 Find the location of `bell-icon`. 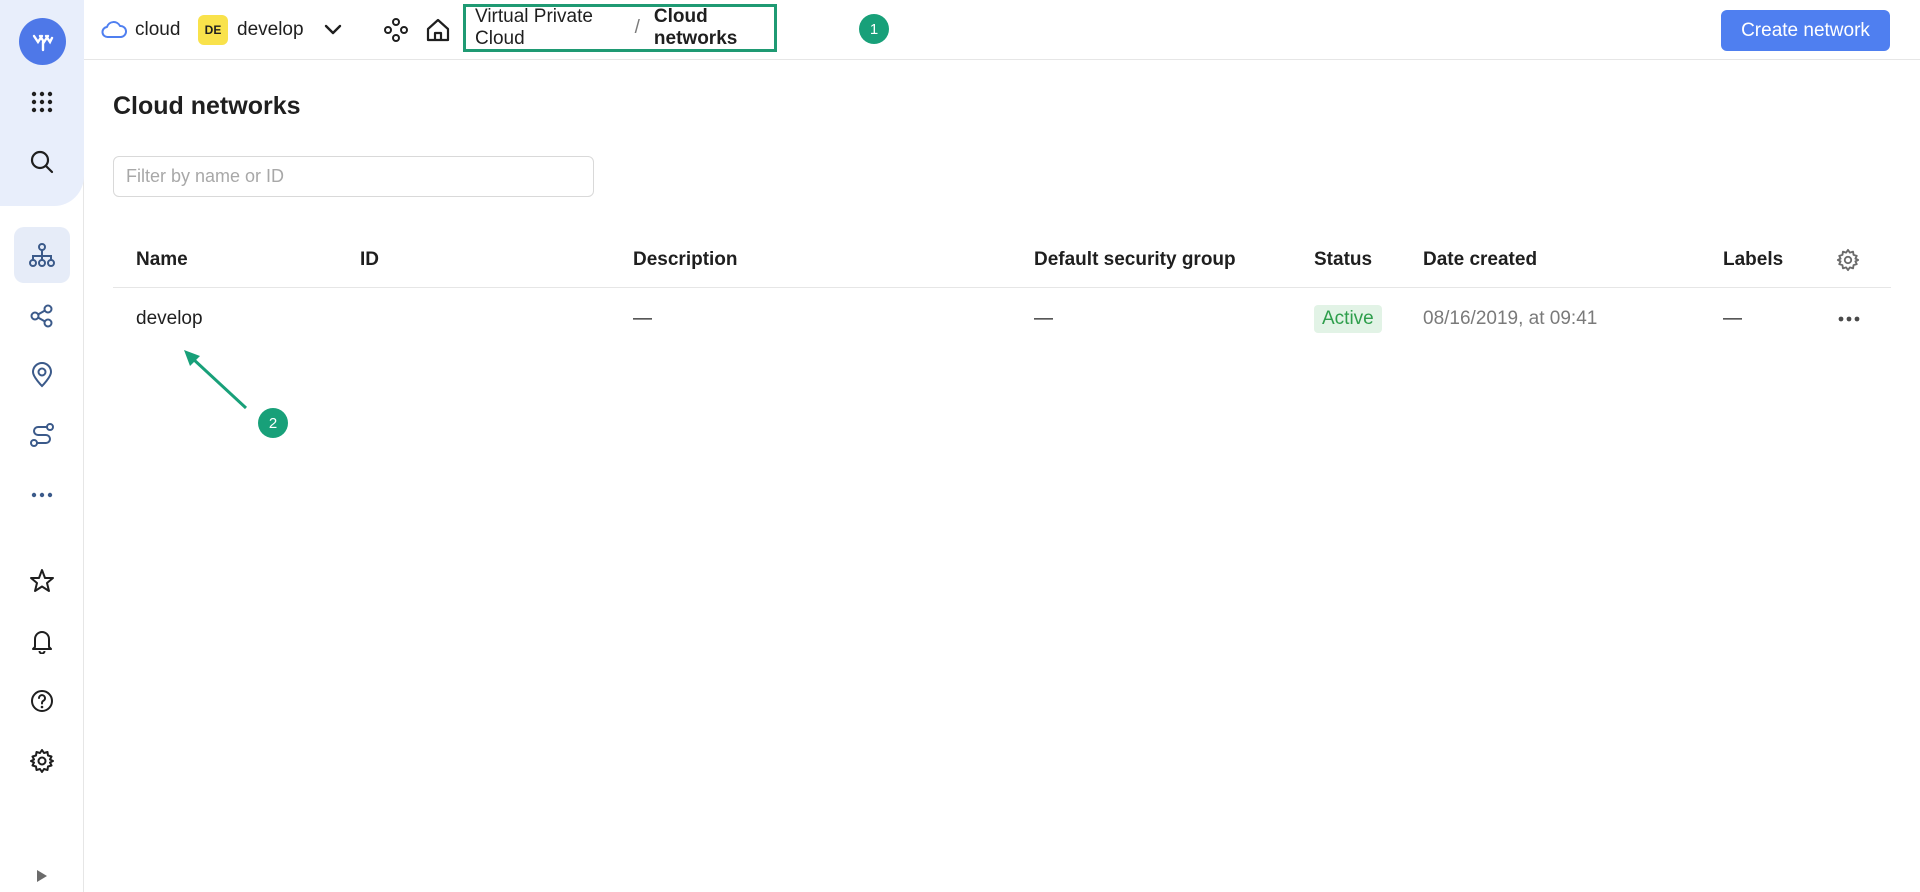

bell-icon is located at coordinates (42, 641).